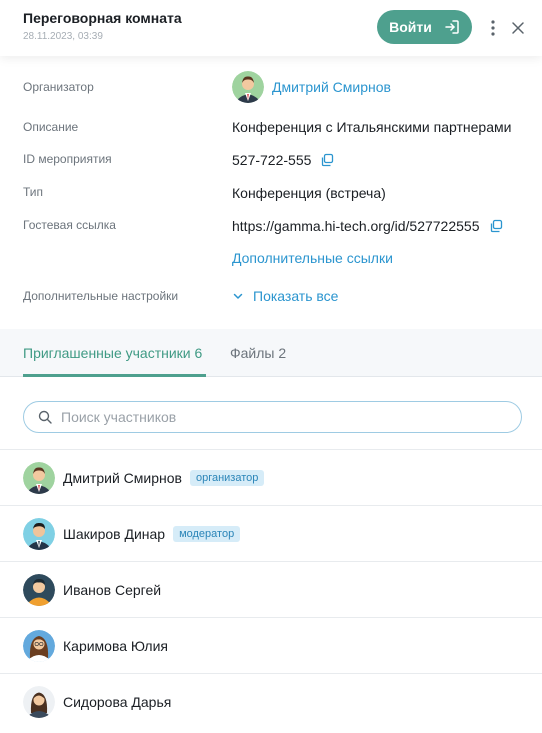 Image resolution: width=542 pixels, height=733 pixels. I want to click on page-title: Переговорная комната, so click(102, 18).